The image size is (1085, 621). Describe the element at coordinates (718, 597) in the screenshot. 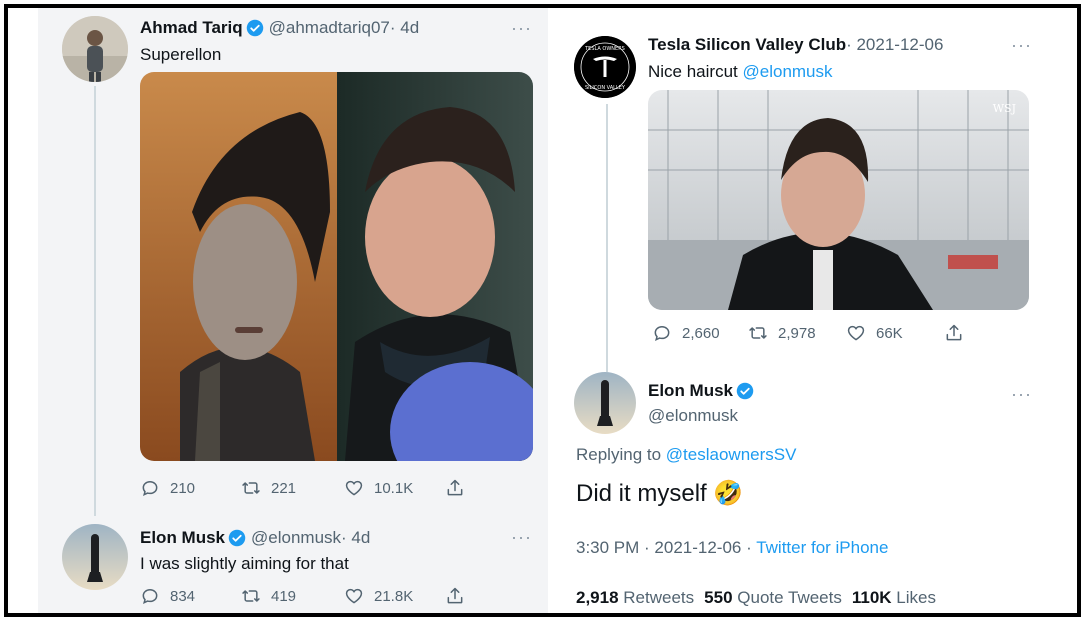

I see `quotes-stat-count: 550` at that location.